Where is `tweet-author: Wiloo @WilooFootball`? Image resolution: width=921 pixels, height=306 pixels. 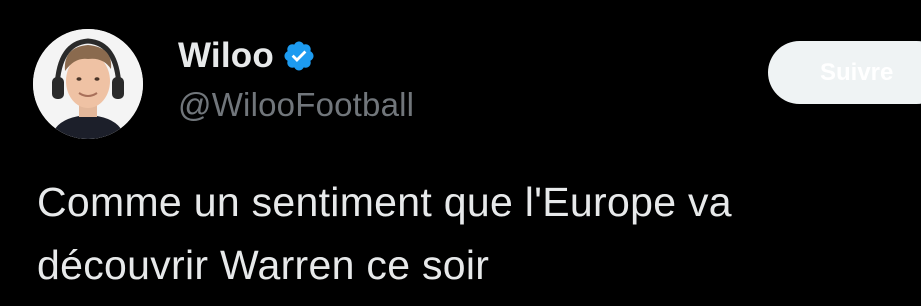
tweet-author: Wiloo @WilooFootball is located at coordinates (296, 78).